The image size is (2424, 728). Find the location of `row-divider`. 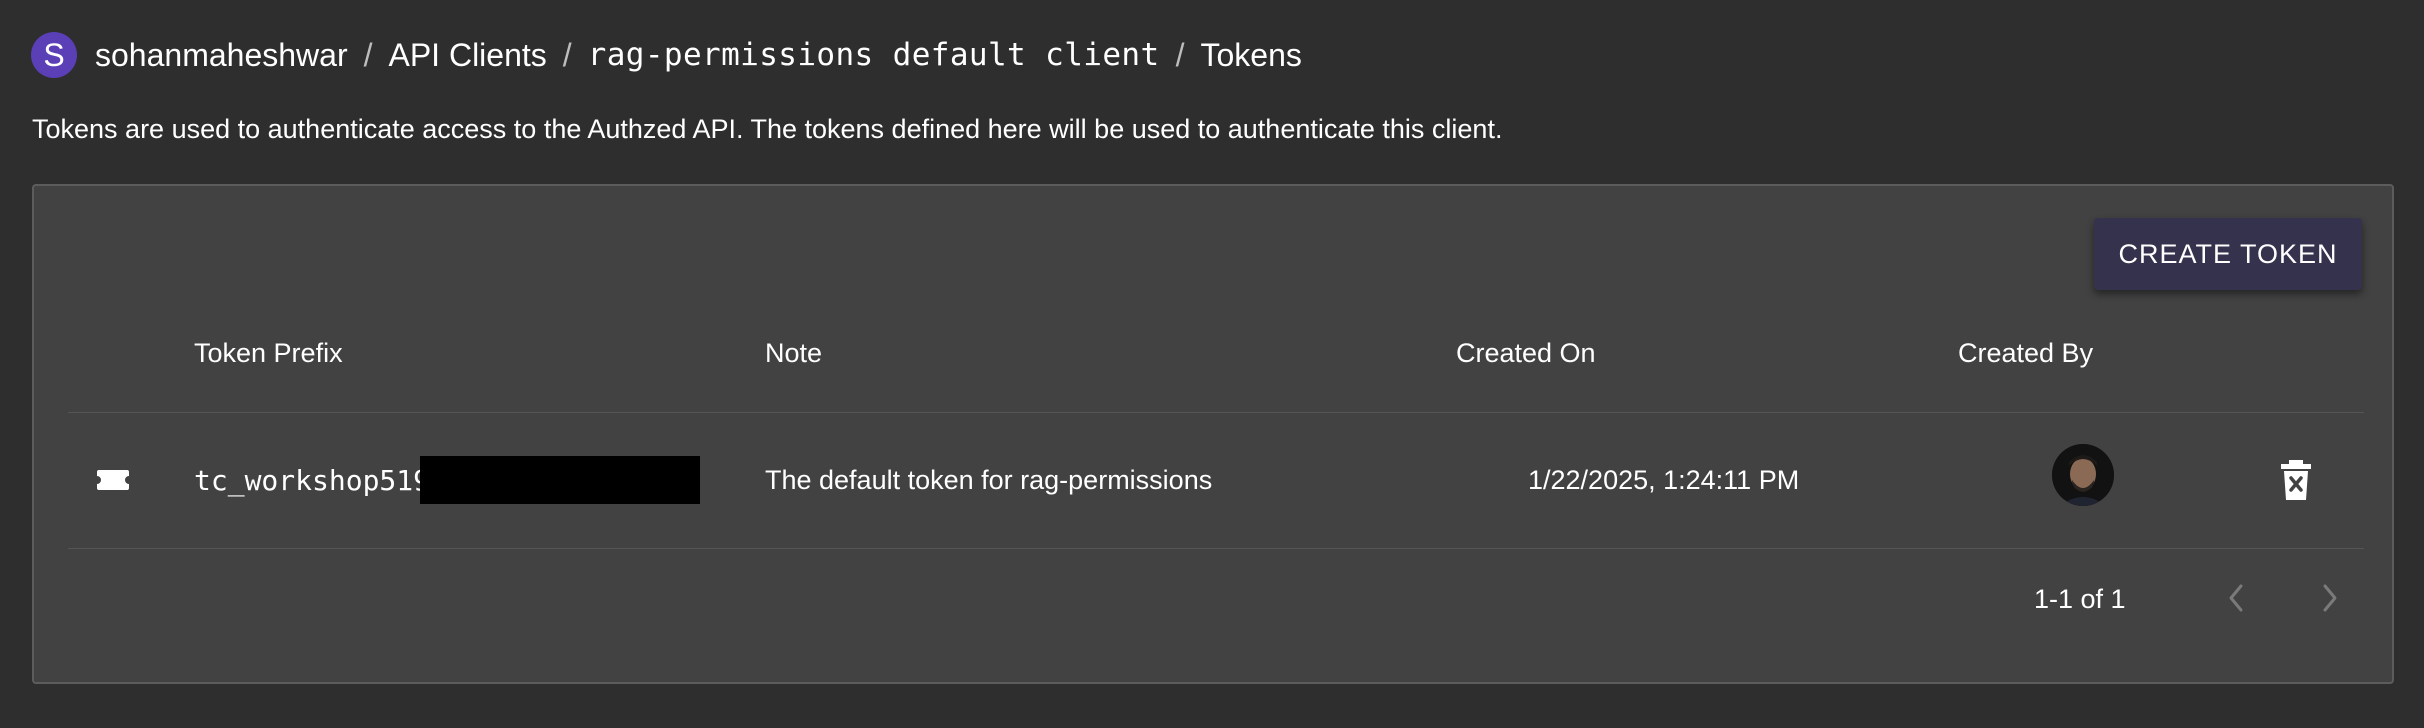

row-divider is located at coordinates (1216, 548).